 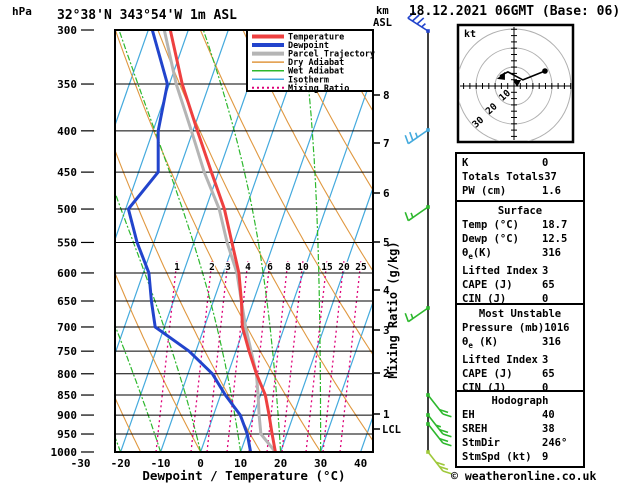 What do you see at coordinates (22, 11) in the screenshot?
I see `pressure-unit-label: hPa` at bounding box center [22, 11].